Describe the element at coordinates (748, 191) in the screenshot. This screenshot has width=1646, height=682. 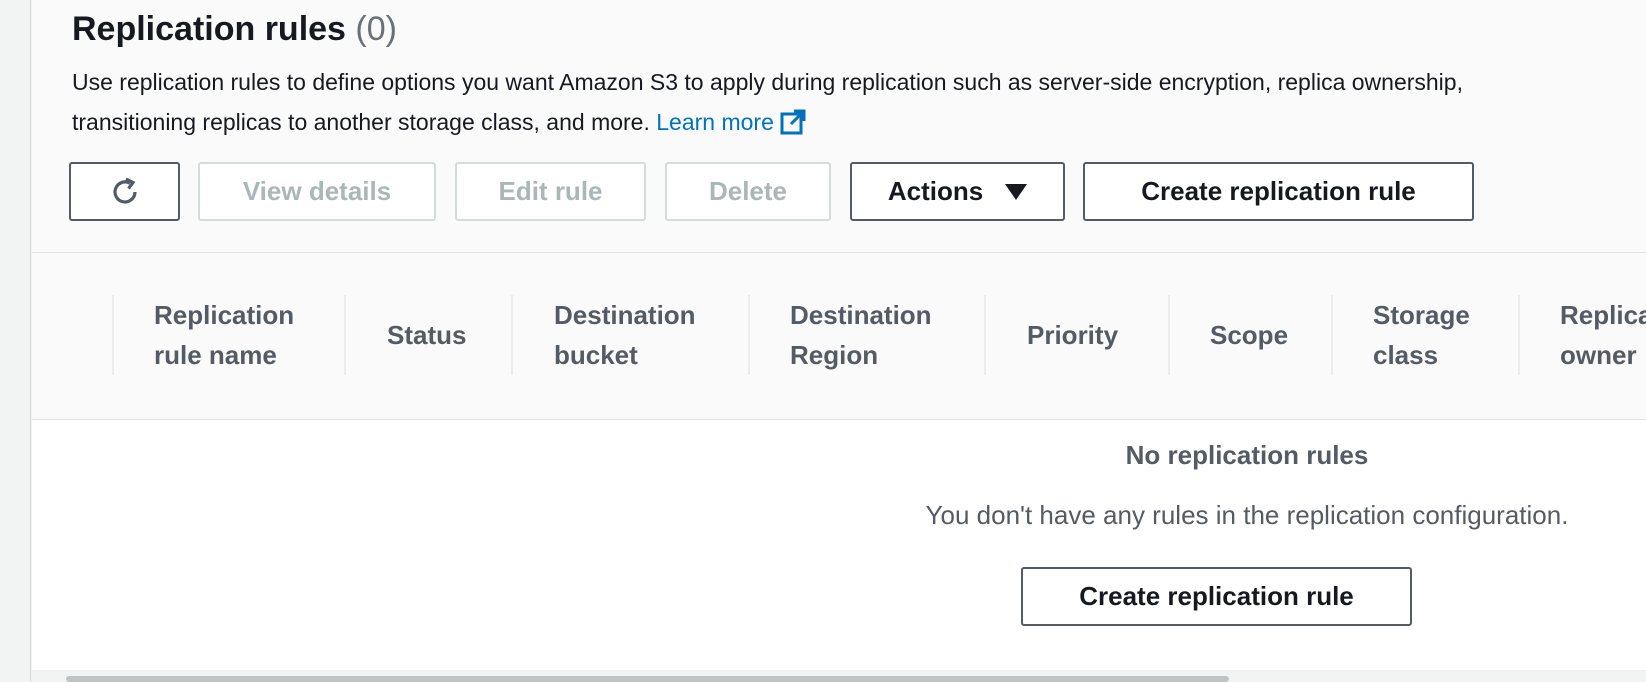
I see `delete-button: Delete` at that location.